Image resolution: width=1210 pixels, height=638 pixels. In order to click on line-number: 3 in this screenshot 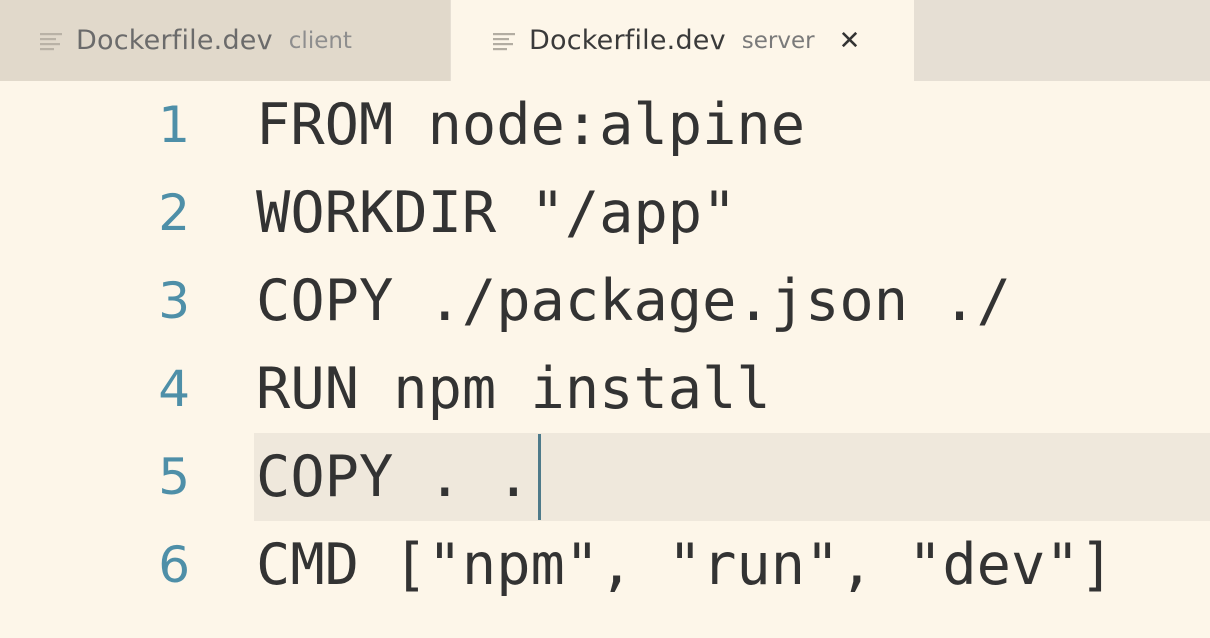, I will do `click(174, 301)`.